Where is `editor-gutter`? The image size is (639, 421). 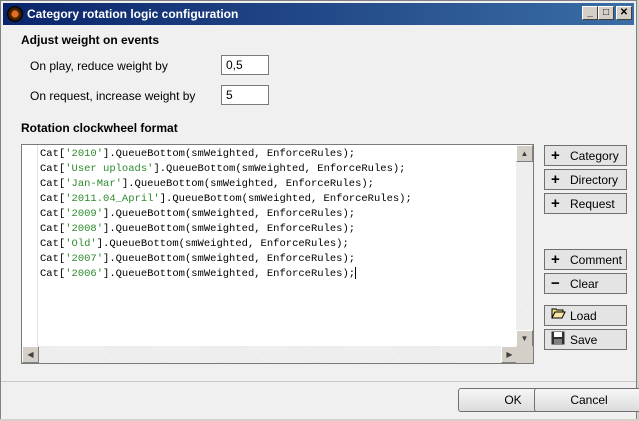 editor-gutter is located at coordinates (30, 246).